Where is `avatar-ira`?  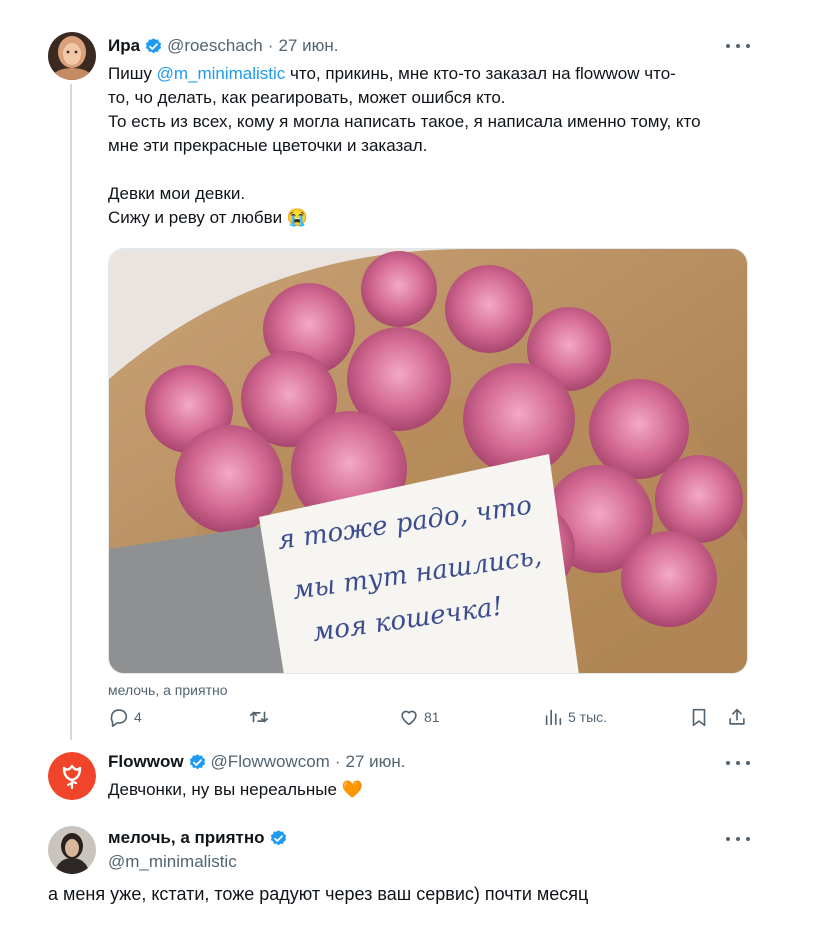 avatar-ira is located at coordinates (72, 56).